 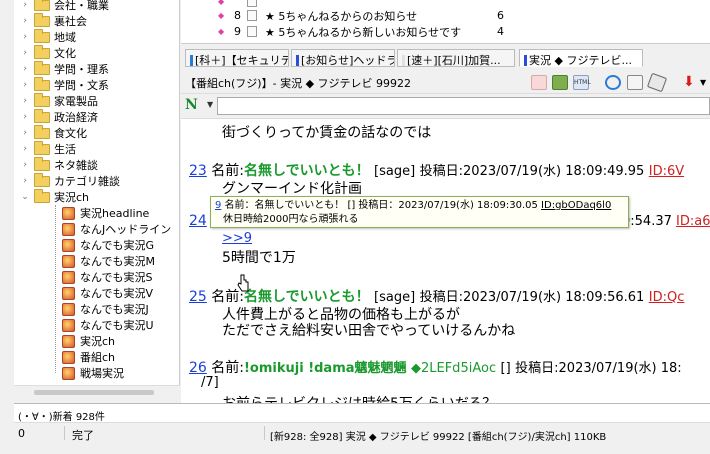 What do you see at coordinates (355, 448) in the screenshot?
I see `window-edge` at bounding box center [355, 448].